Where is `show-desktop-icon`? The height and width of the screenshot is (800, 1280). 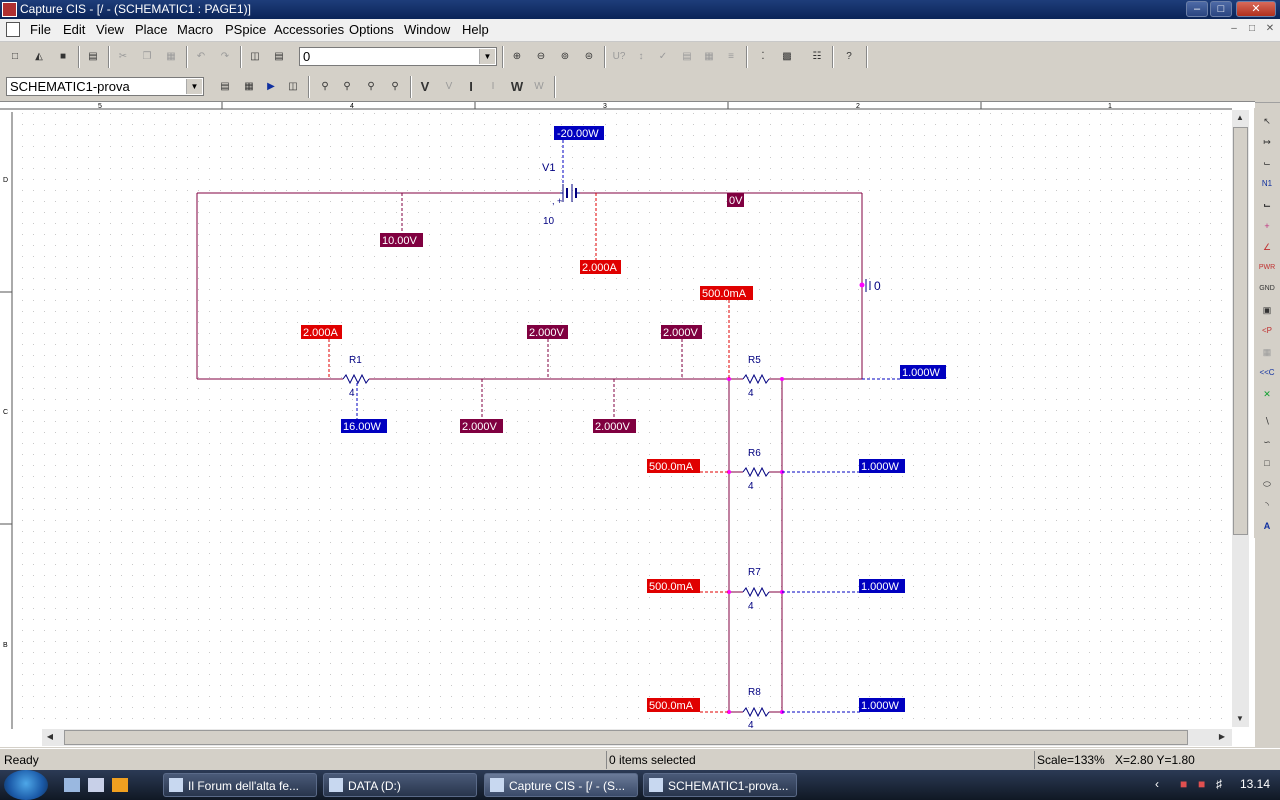 show-desktop-icon is located at coordinates (72, 785).